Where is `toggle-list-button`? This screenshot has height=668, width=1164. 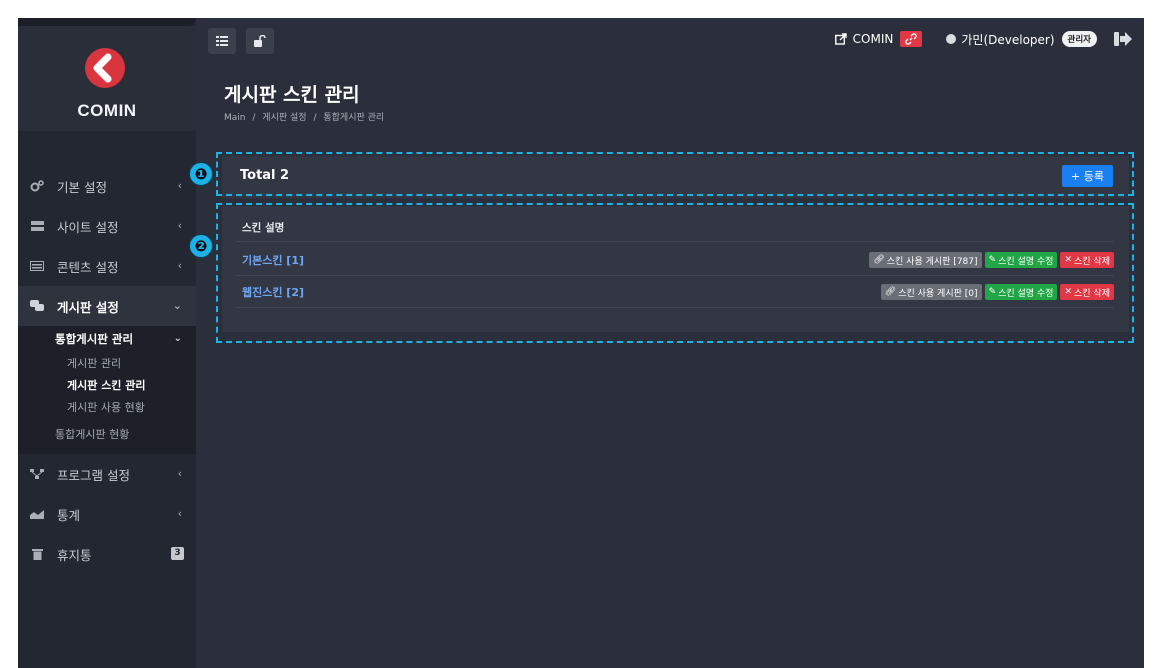
toggle-list-button is located at coordinates (222, 41).